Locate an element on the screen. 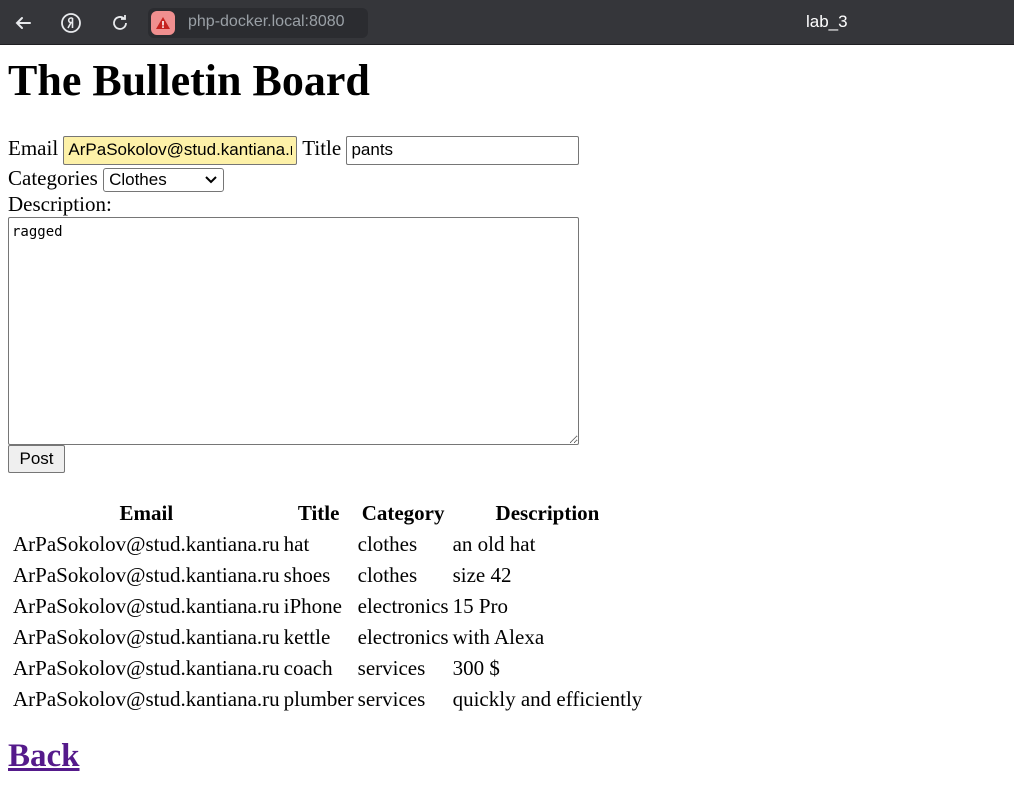 The image size is (1014, 806). table-header-row: Email Title Category Description is located at coordinates (327, 513).